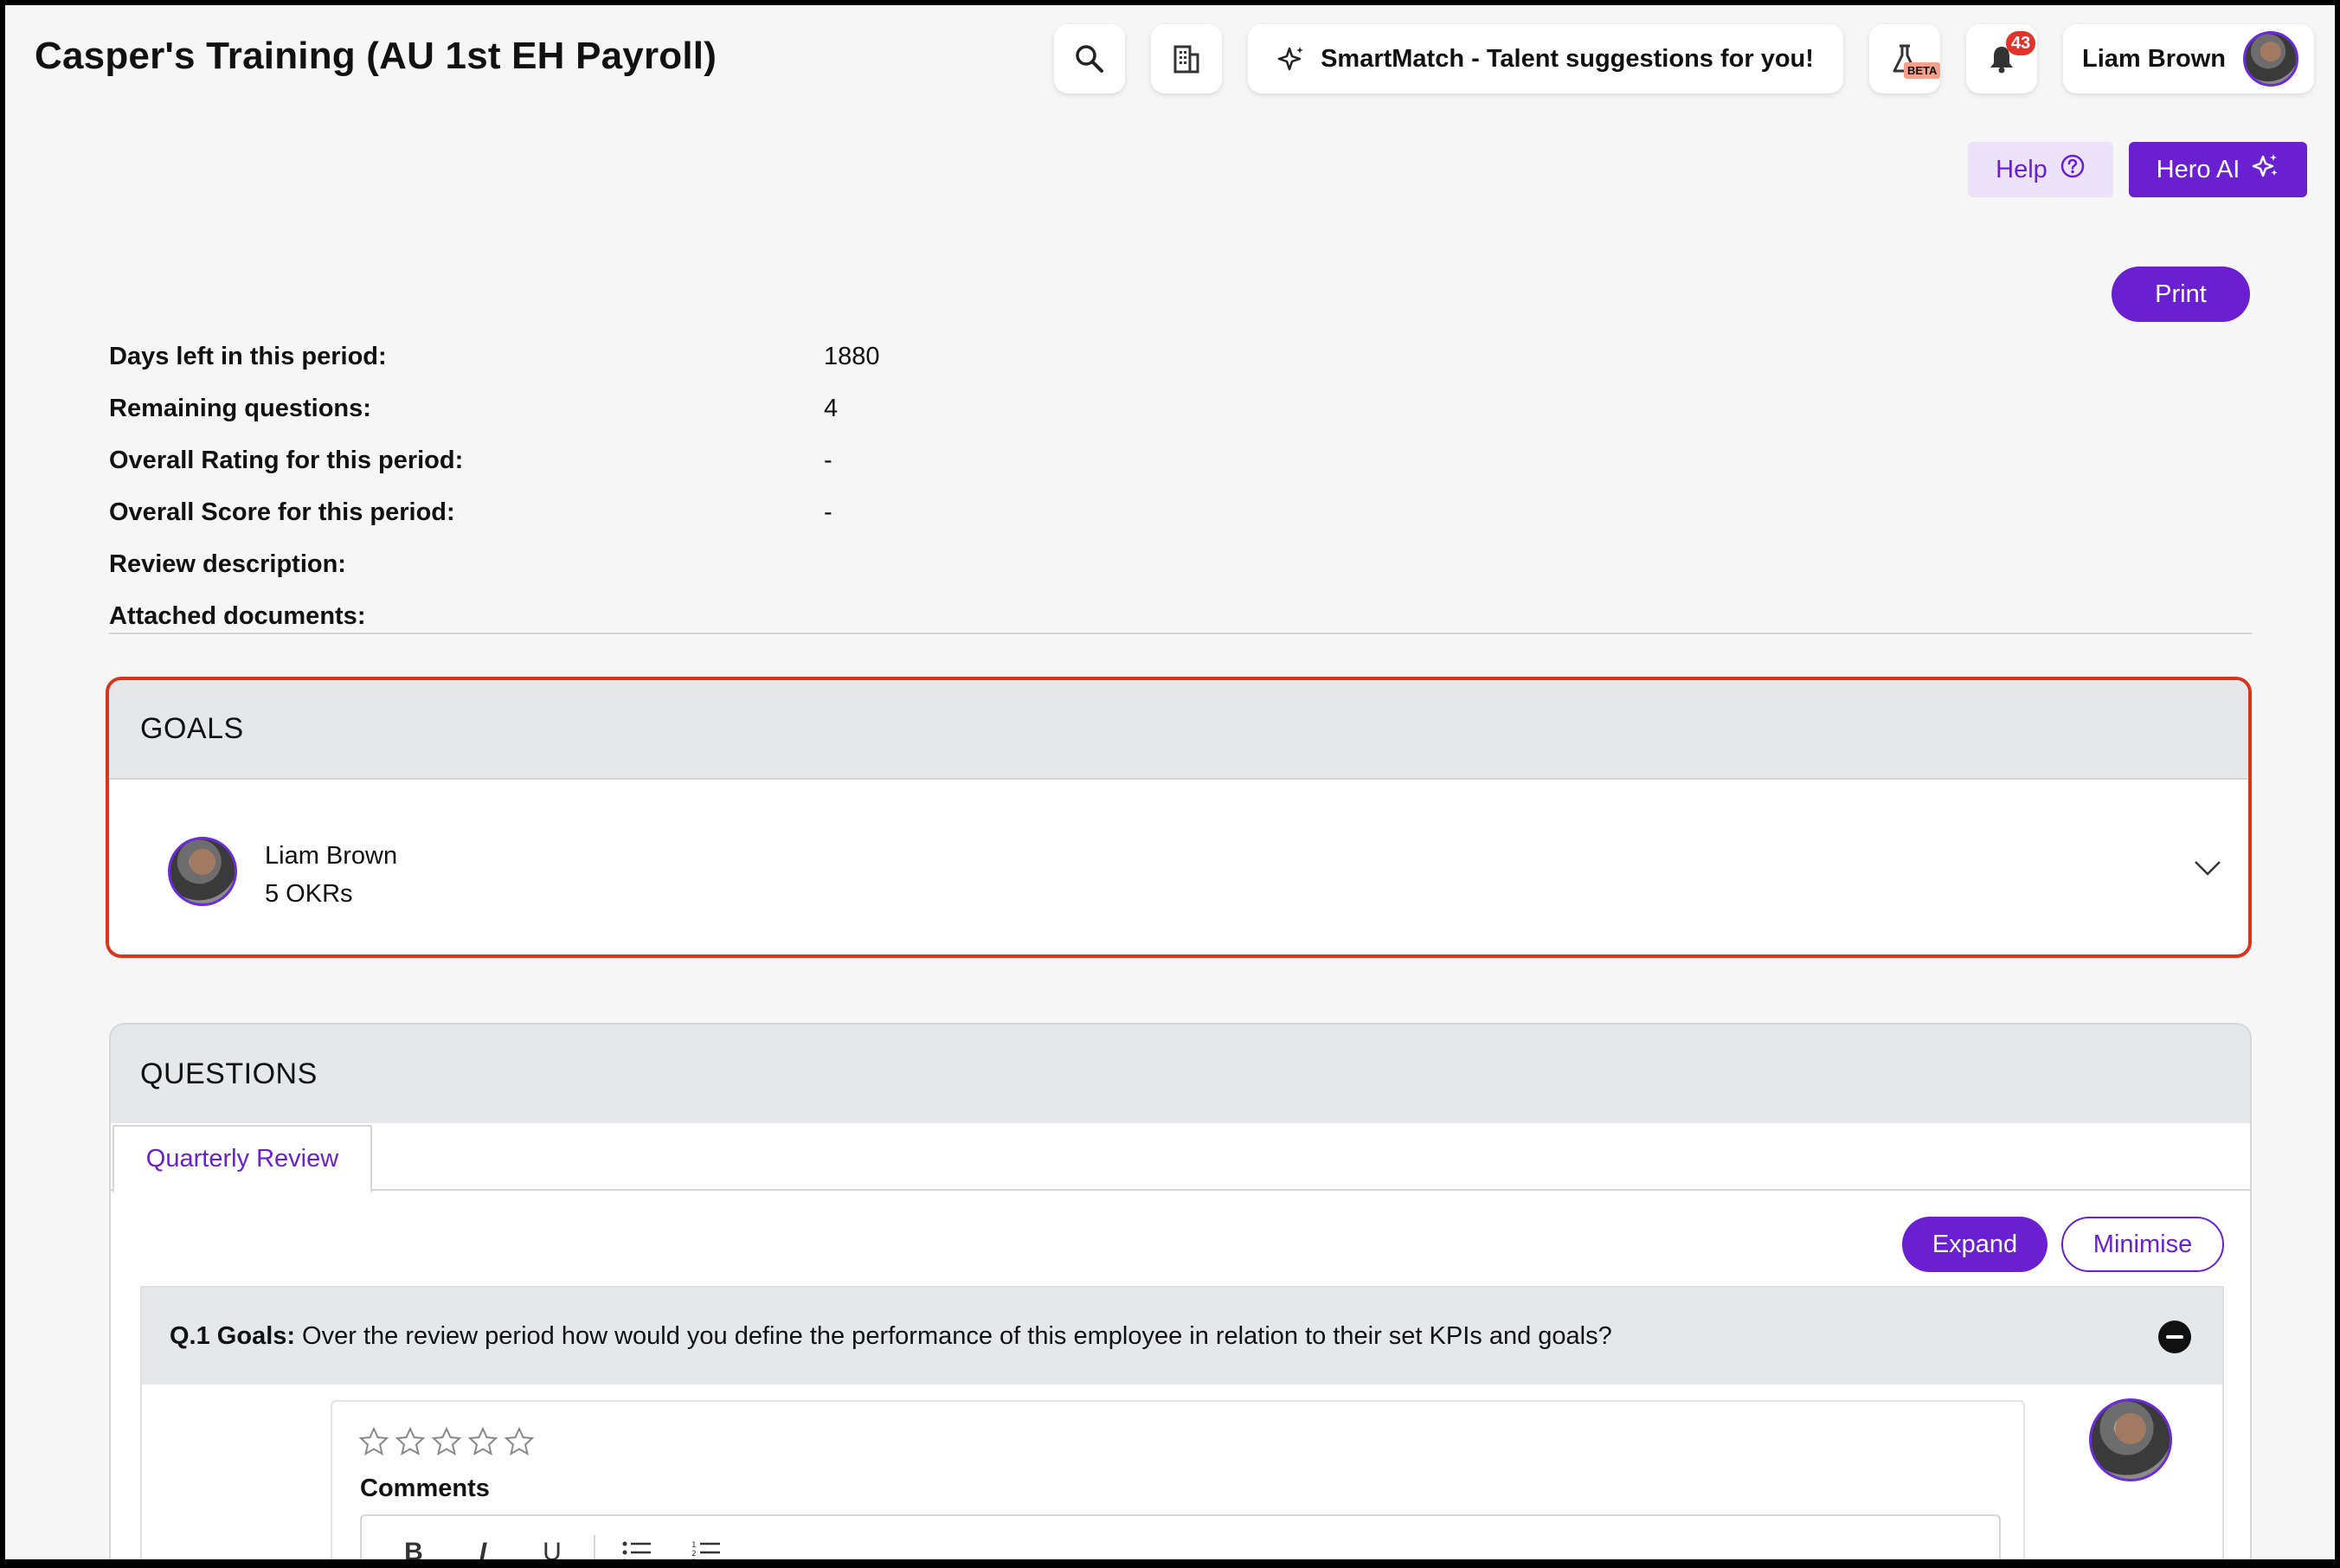  I want to click on numbered-list-button: 123, so click(706, 1549).